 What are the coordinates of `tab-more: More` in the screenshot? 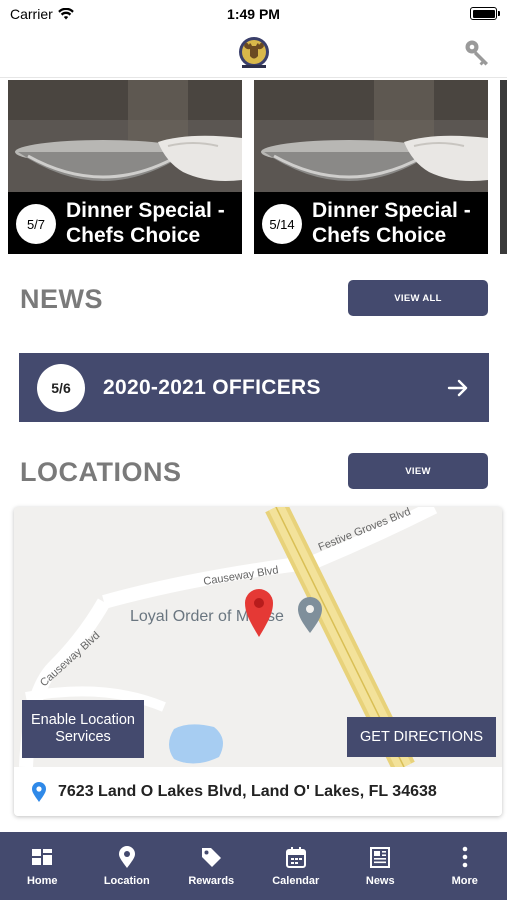 It's located at (465, 866).